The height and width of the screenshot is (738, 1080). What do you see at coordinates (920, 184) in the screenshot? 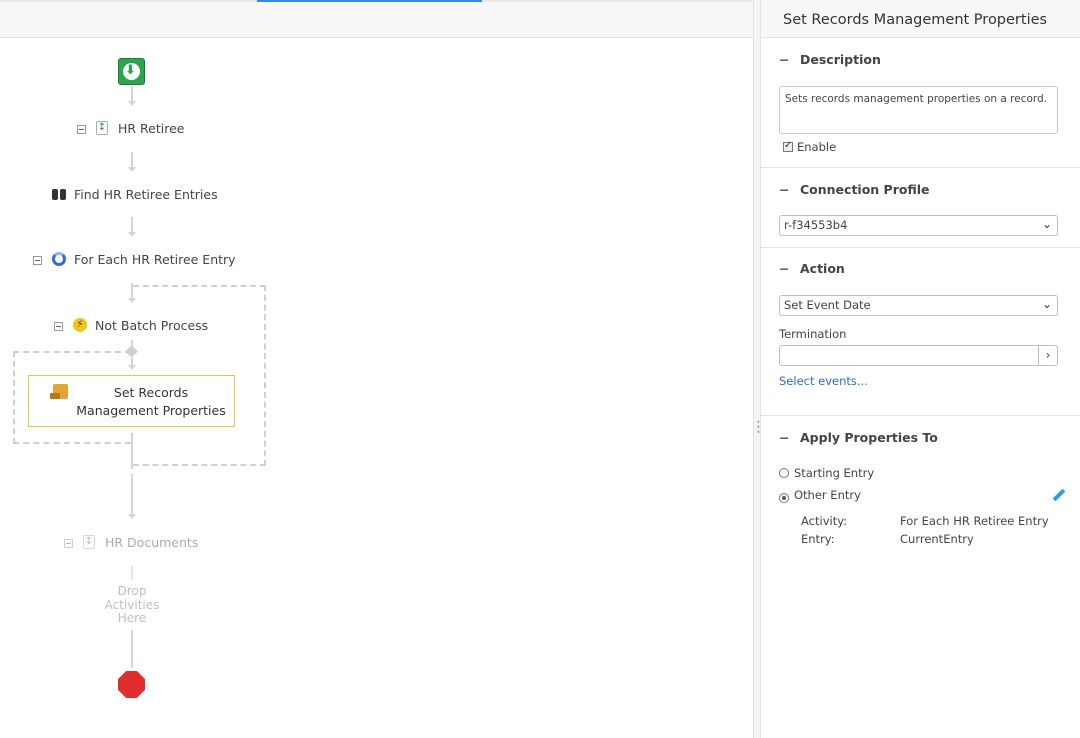
I see `connection-profile-header: − Connection Profile` at bounding box center [920, 184].